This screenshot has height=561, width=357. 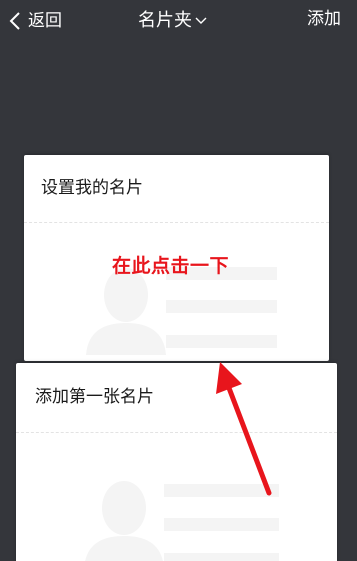 I want to click on title-dropdown: 名片夹, so click(x=173, y=21).